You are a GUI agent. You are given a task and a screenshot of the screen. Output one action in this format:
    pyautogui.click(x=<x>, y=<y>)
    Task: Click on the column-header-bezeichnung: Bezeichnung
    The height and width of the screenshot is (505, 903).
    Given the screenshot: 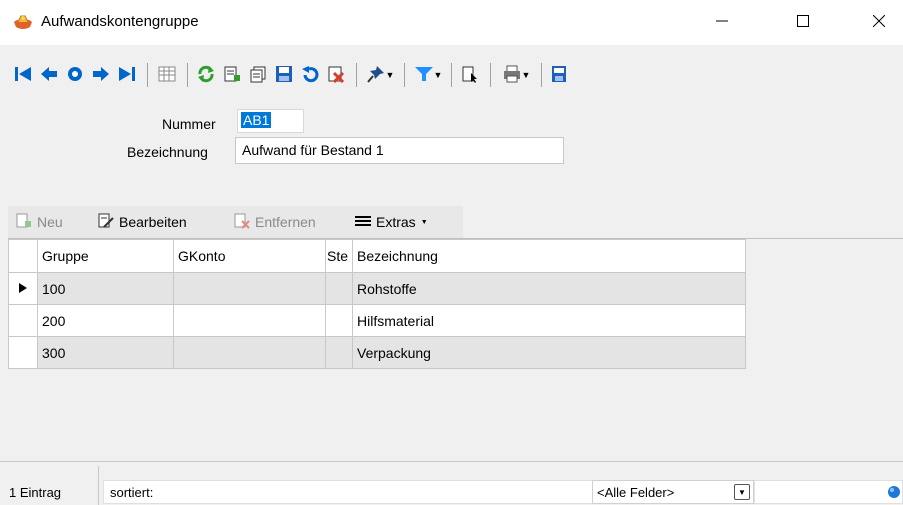 What is the action you would take?
    pyautogui.click(x=549, y=256)
    